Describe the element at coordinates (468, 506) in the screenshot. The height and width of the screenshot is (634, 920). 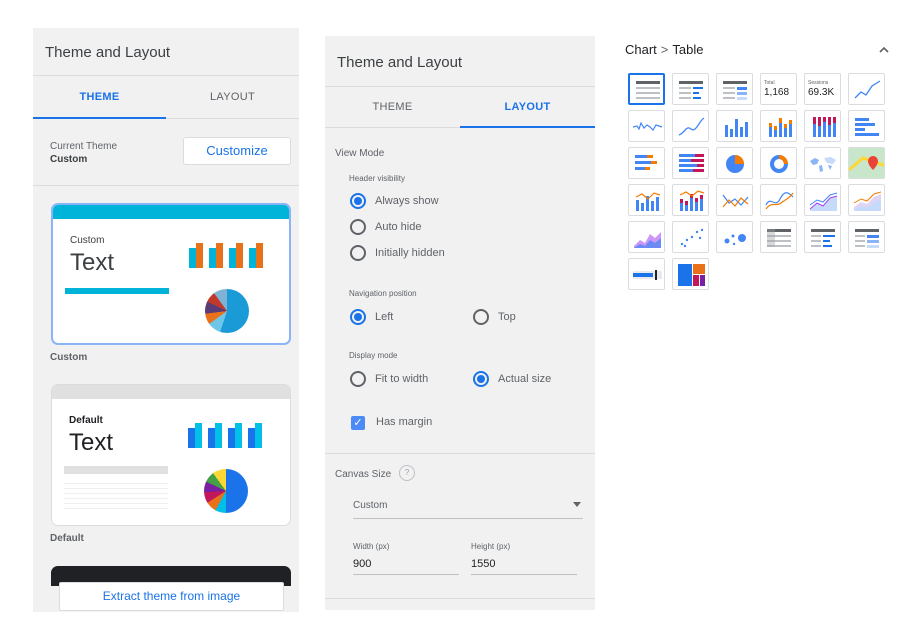
I see `canvas-size-select: Custom` at that location.